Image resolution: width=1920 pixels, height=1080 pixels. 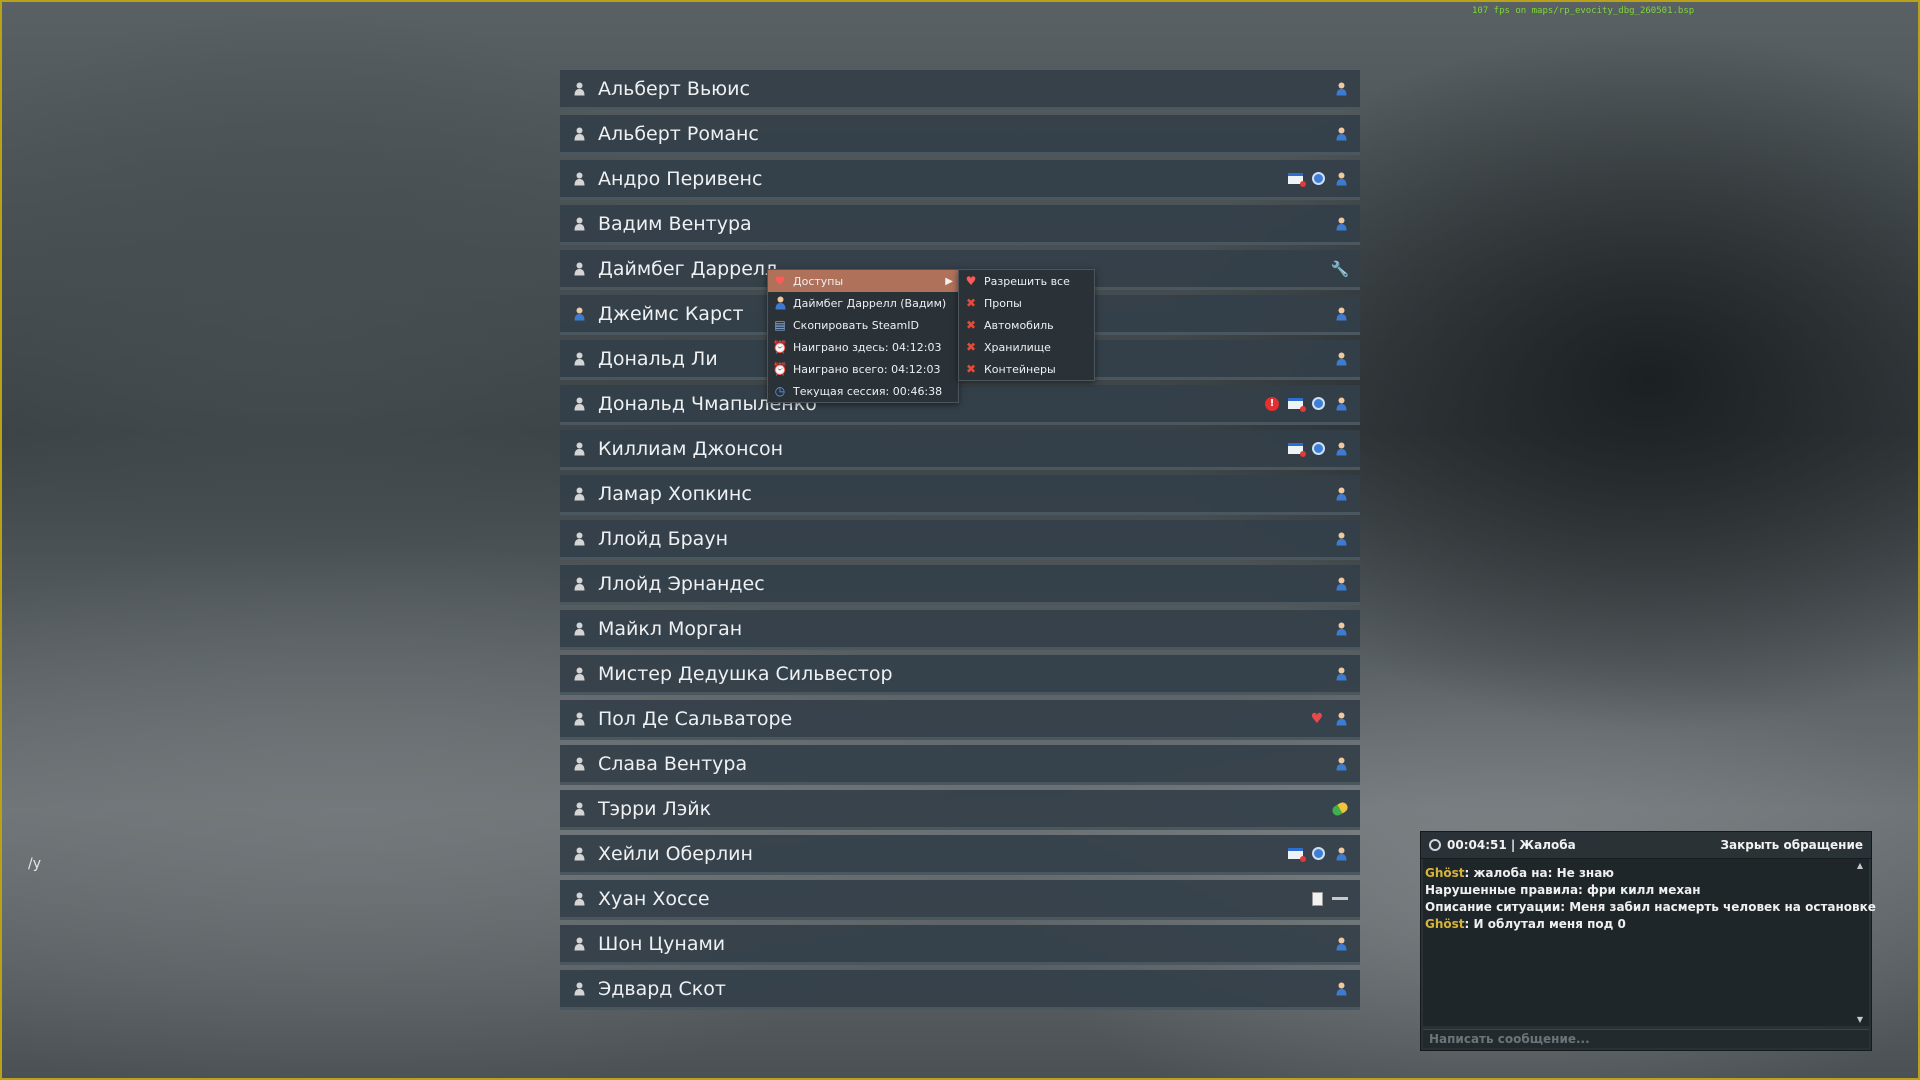 I want to click on player-row: Майкл Морган, so click(x=960, y=630).